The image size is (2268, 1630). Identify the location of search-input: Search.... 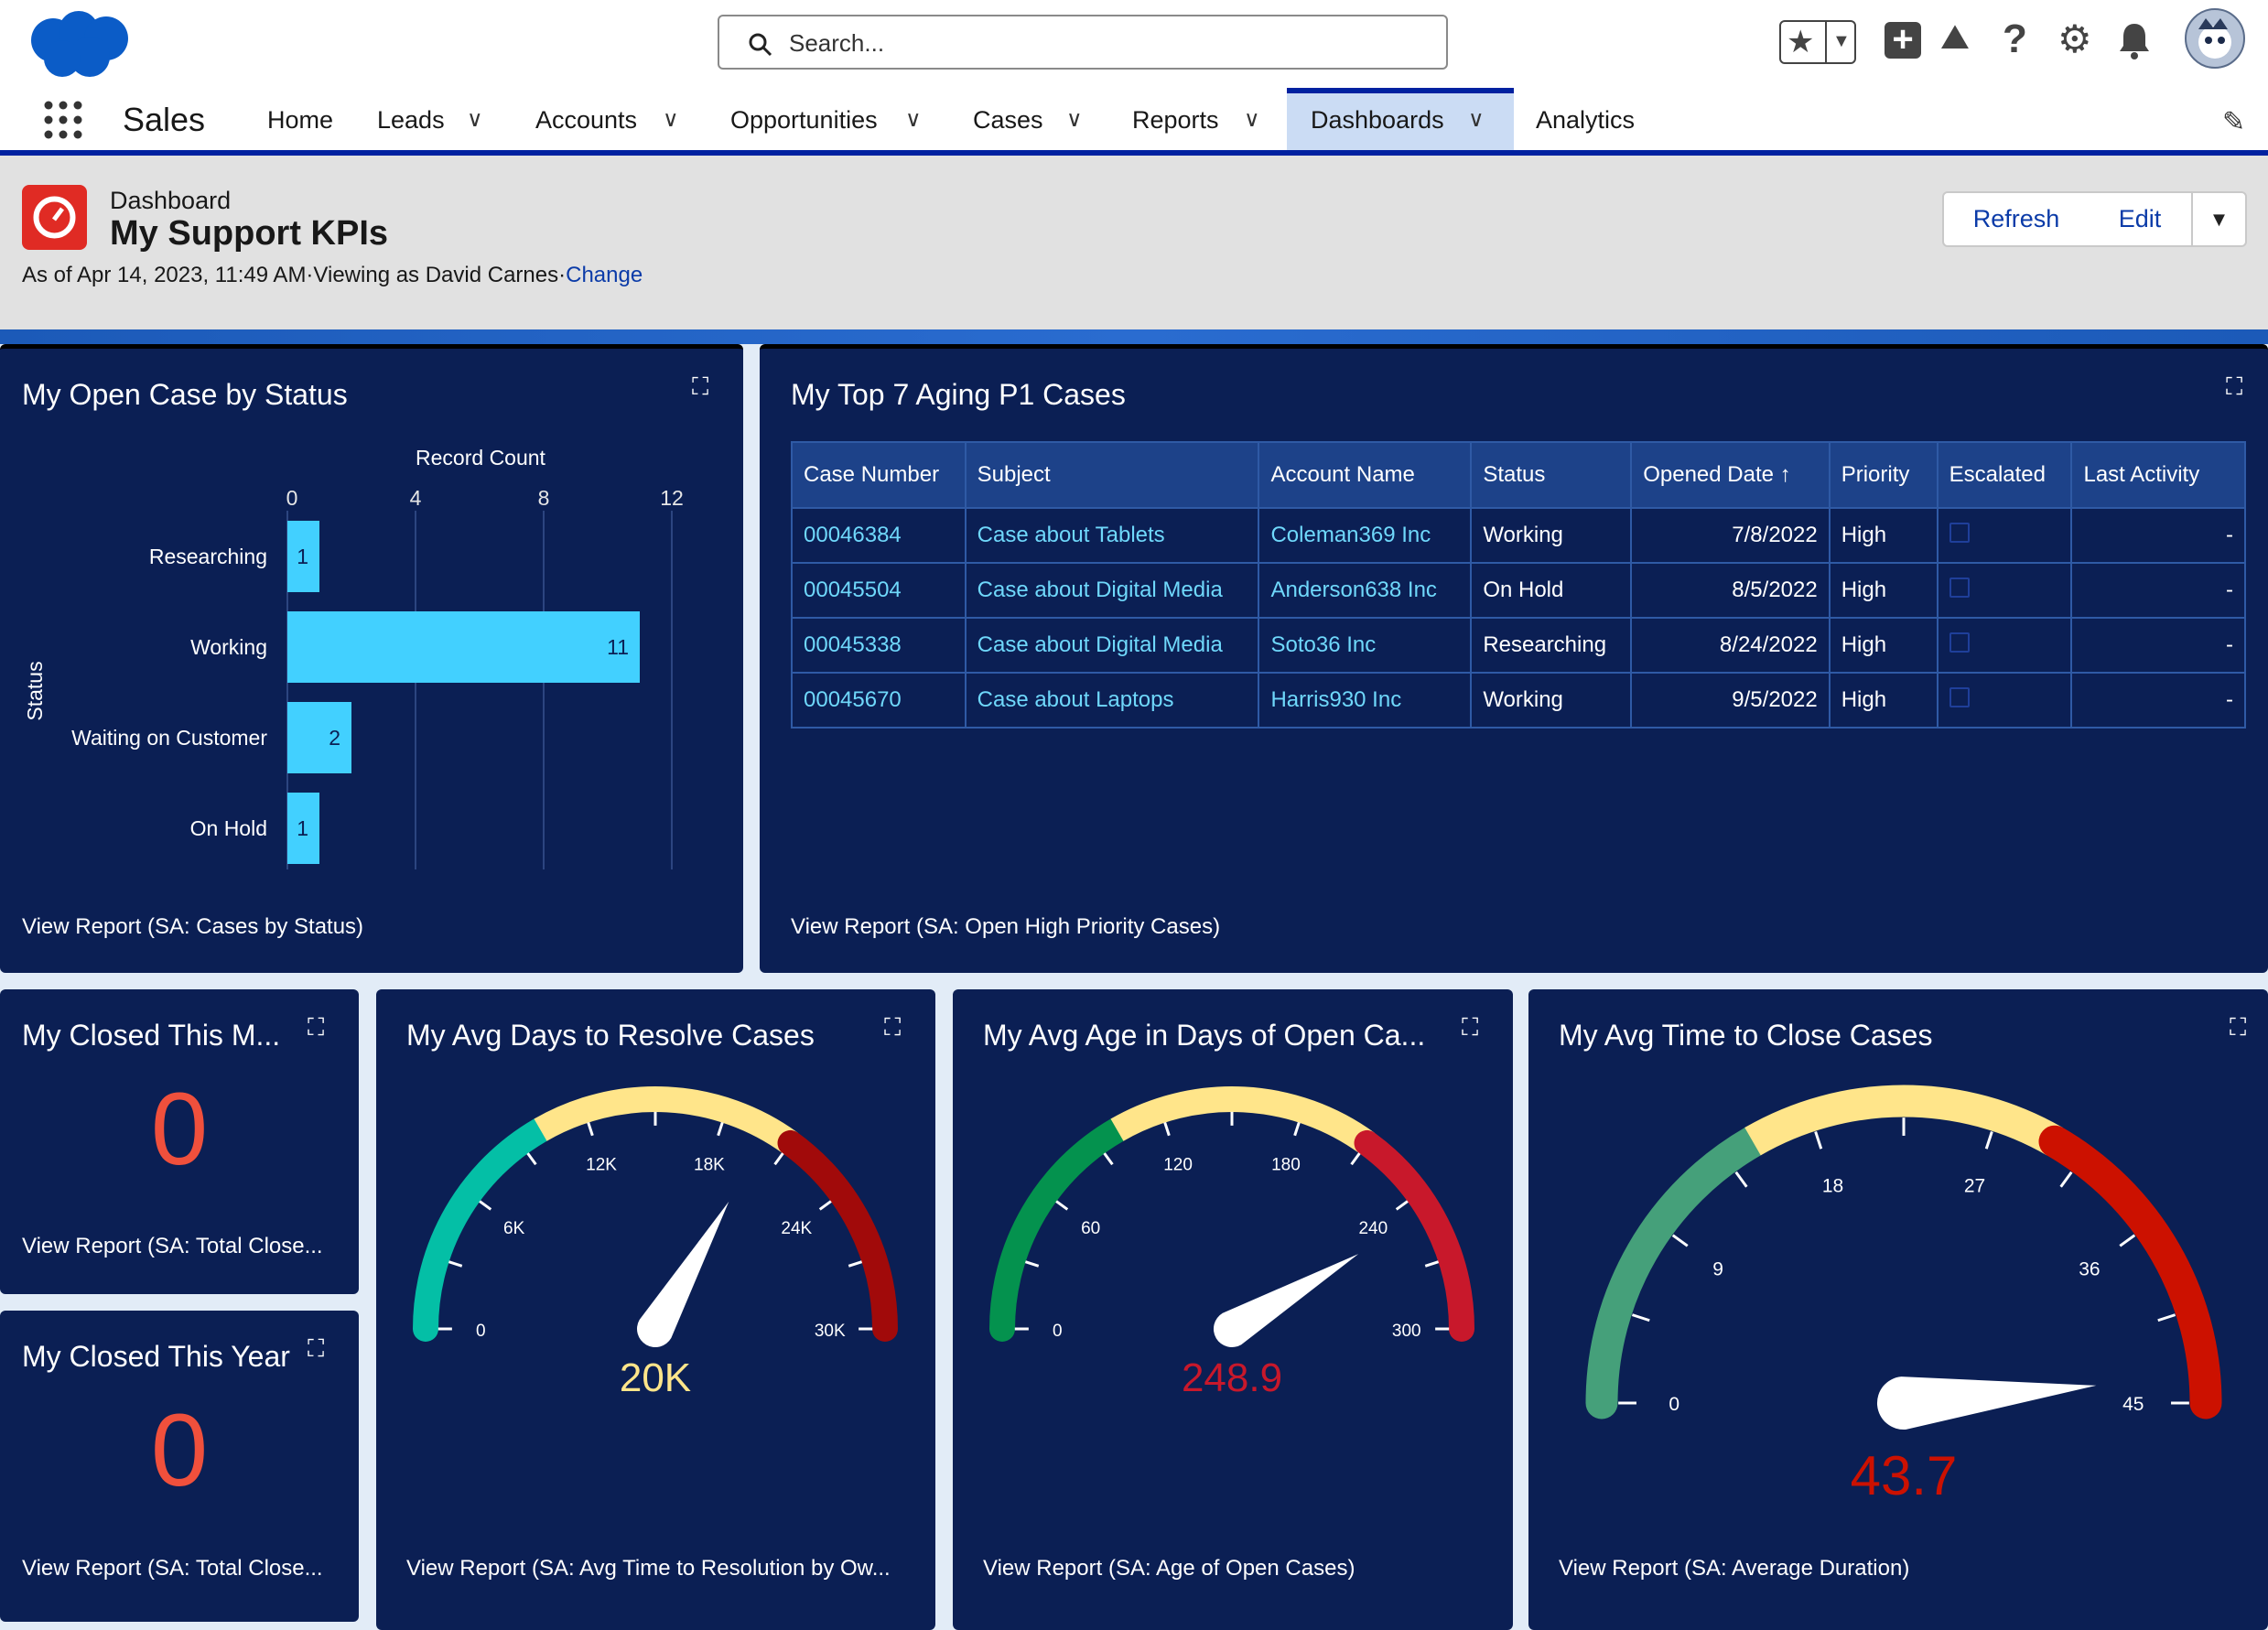
(1083, 42).